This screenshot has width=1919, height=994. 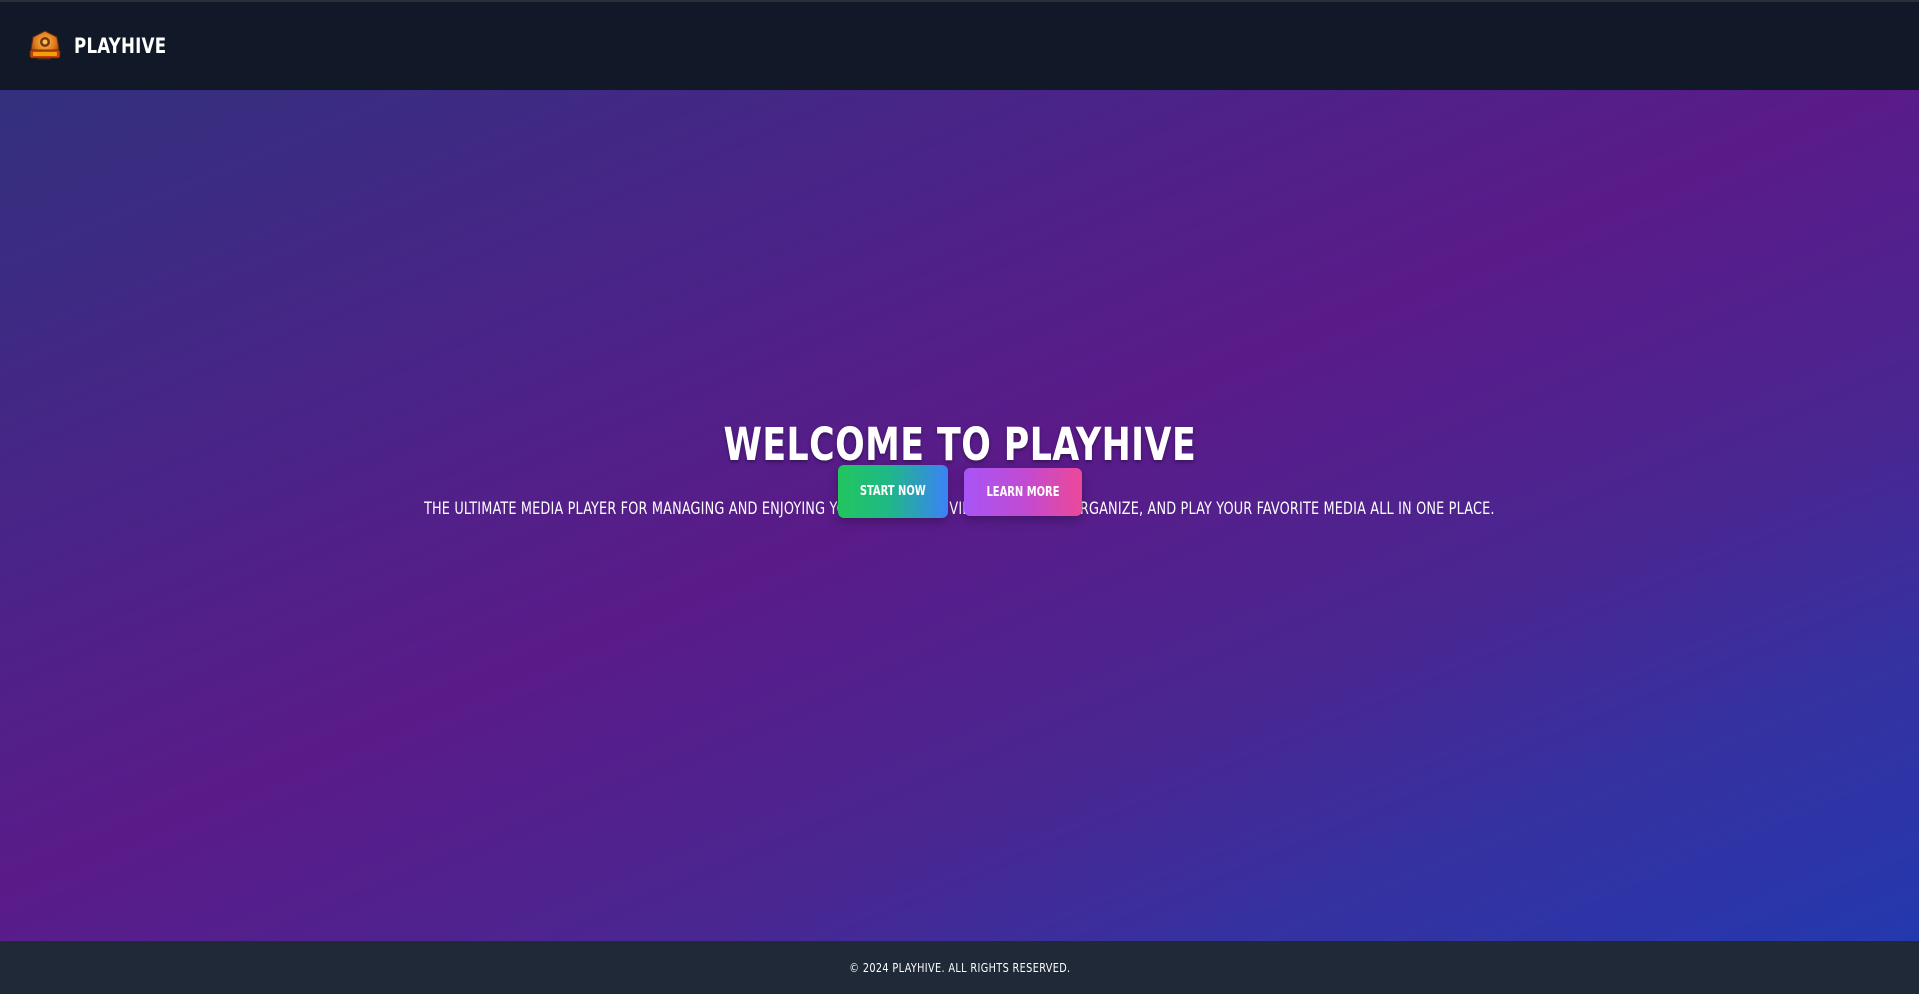 I want to click on playhive-logo-icon, so click(x=45, y=46).